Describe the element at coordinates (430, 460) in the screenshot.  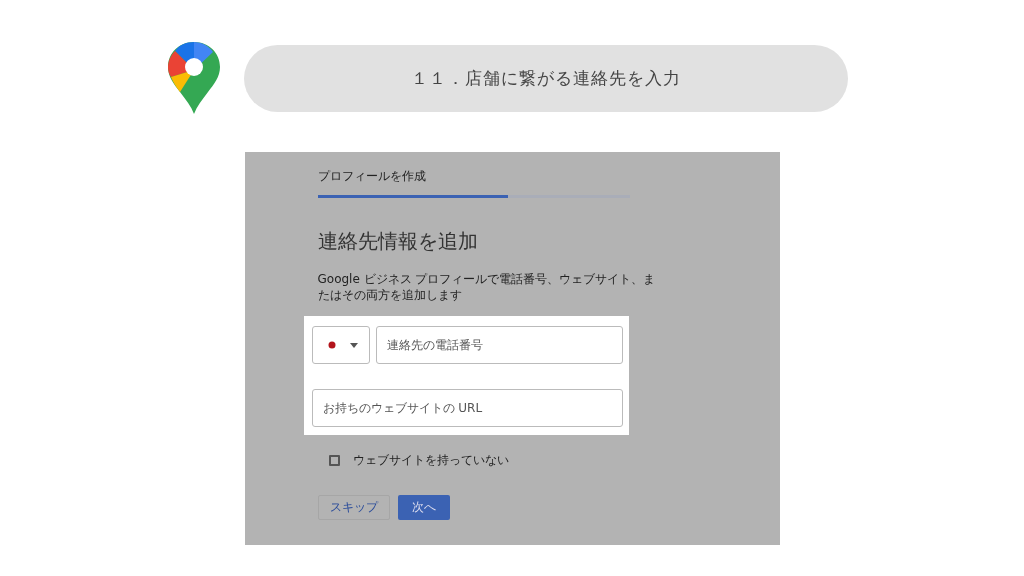
I see `checkbox-label: ウェブサイトを持っていない` at that location.